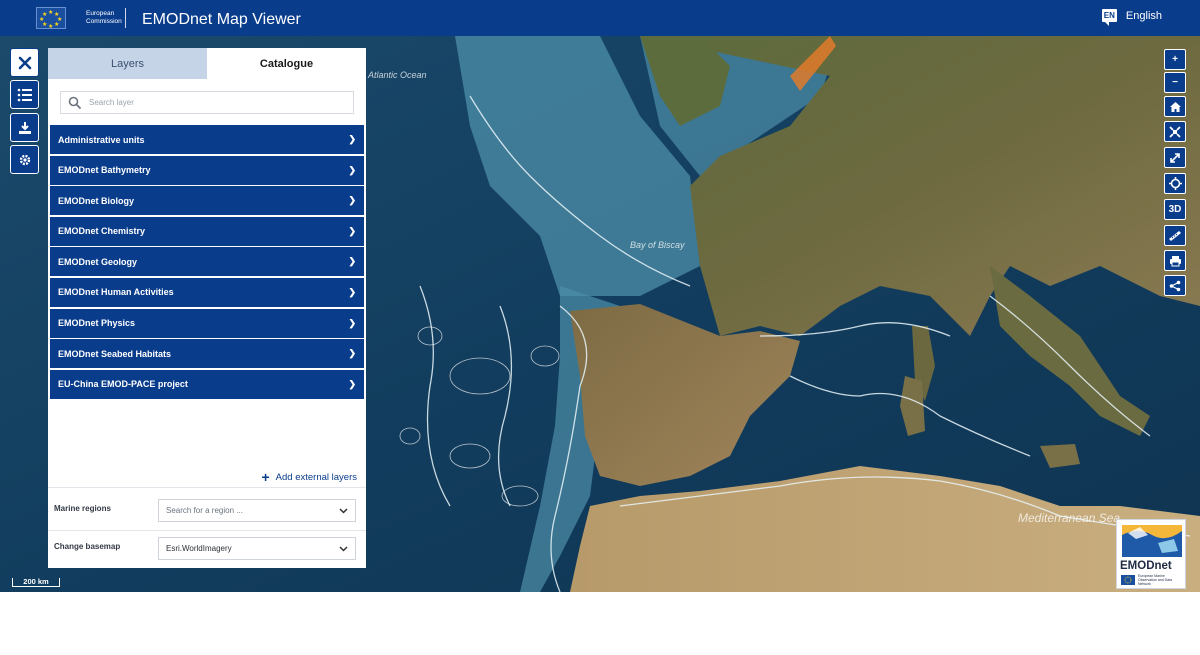 Image resolution: width=1200 pixels, height=655 pixels. I want to click on search-layer-input: Search layer, so click(207, 102).